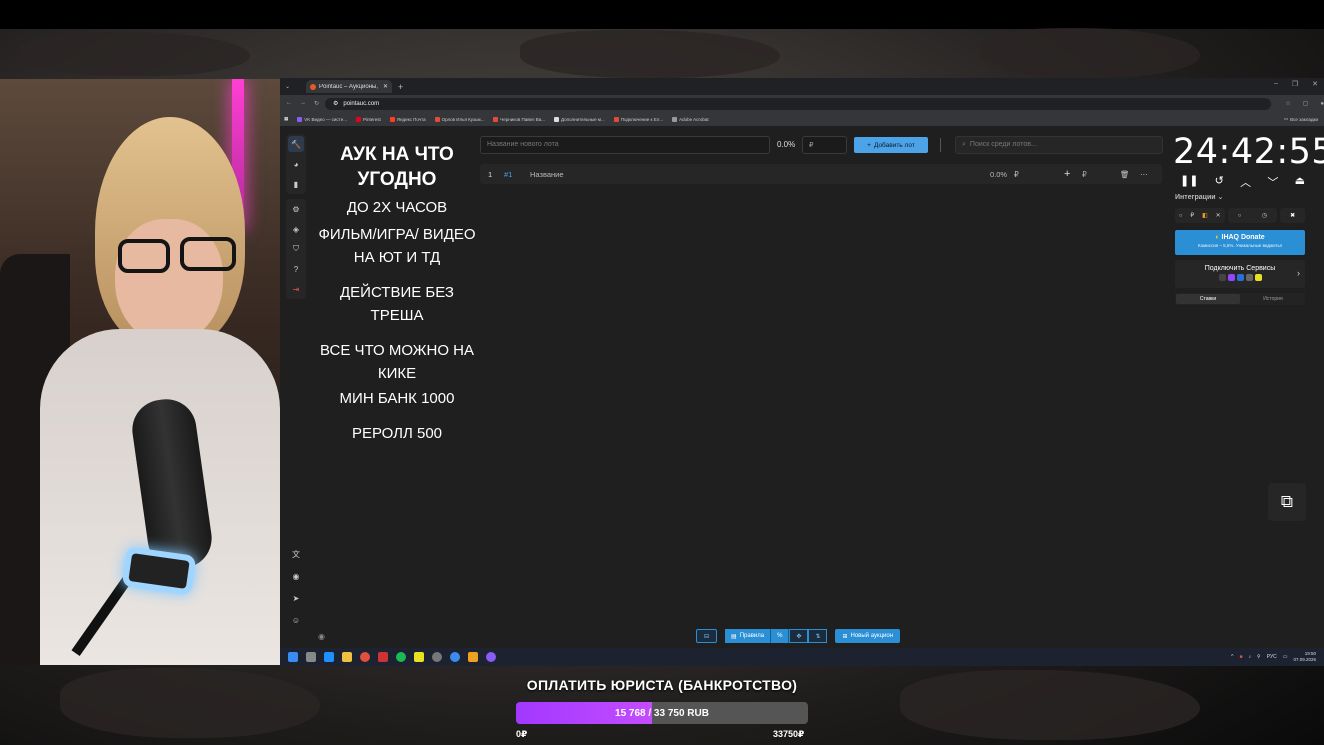  What do you see at coordinates (1276, 84) in the screenshot?
I see `minimize-icon: –` at bounding box center [1276, 84].